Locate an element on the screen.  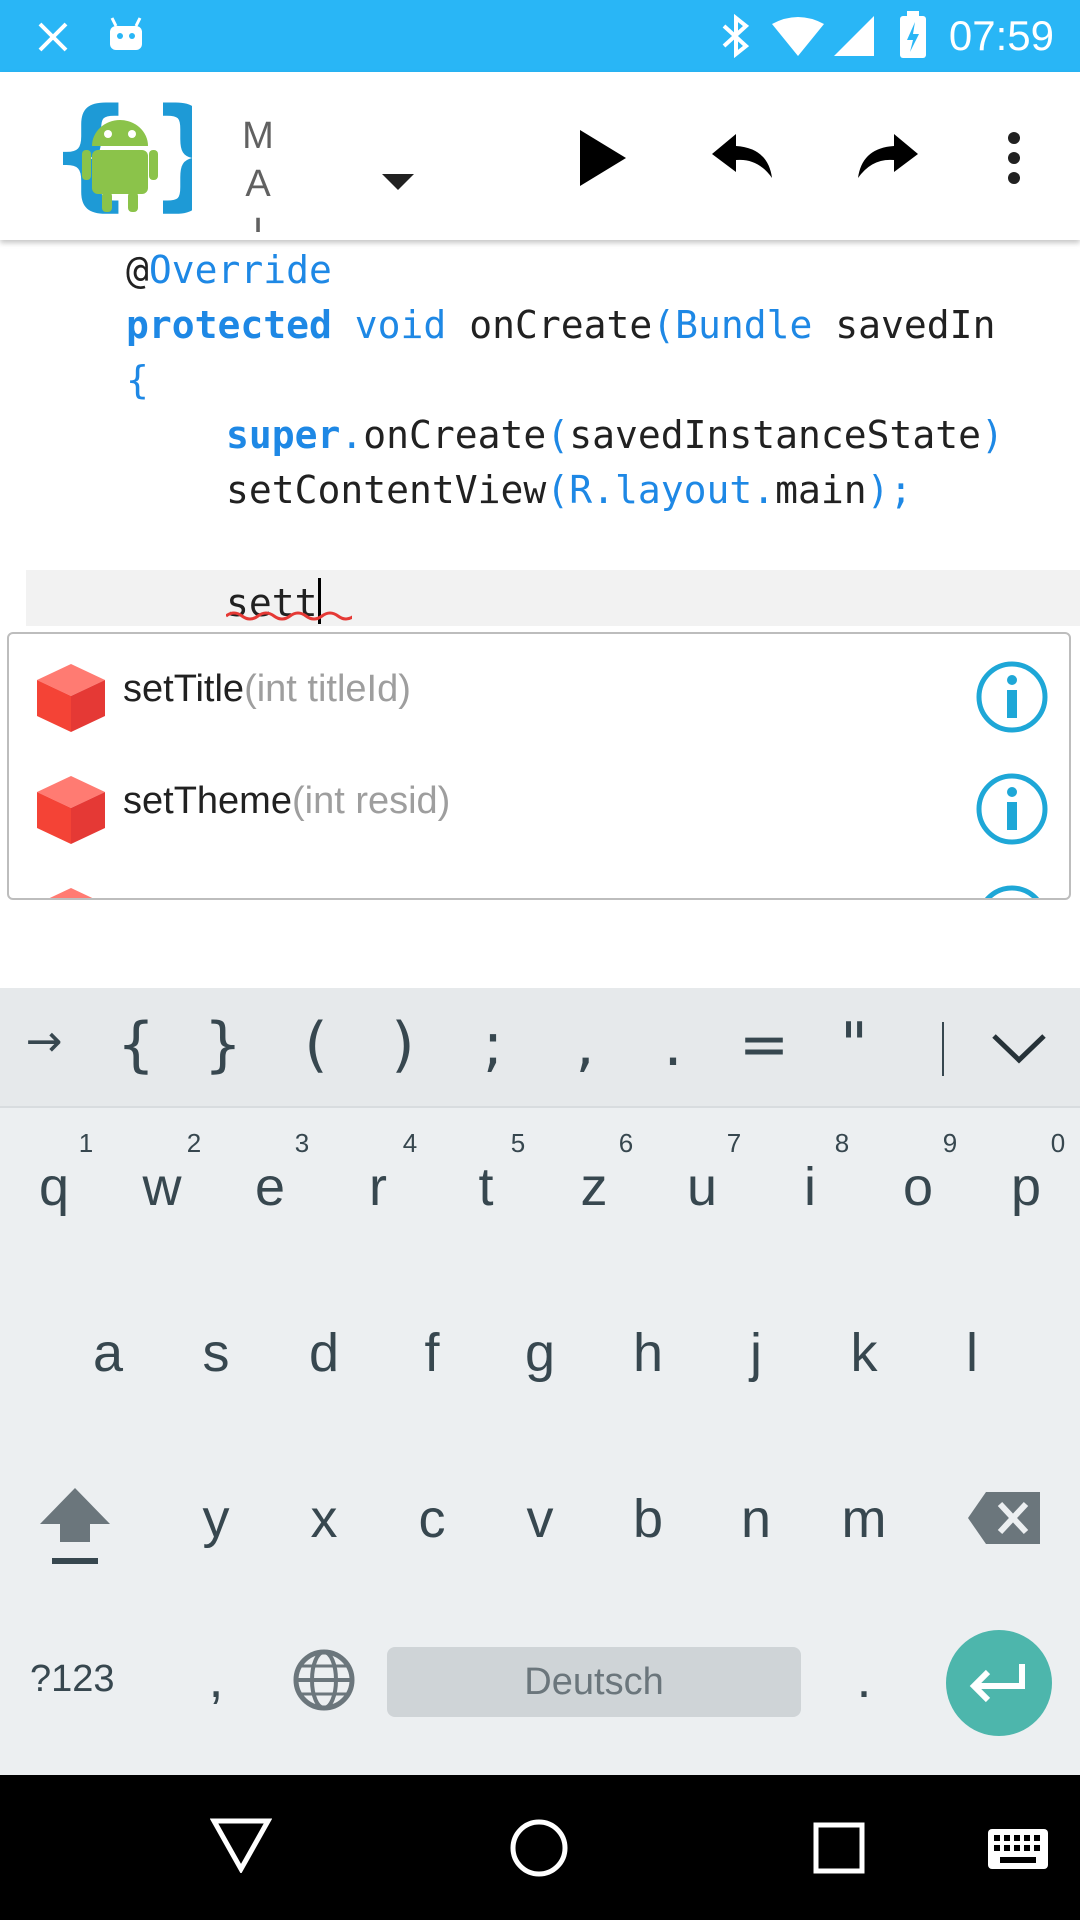
suggestion-item: setTitle(int titleId) is located at coordinates (539, 690).